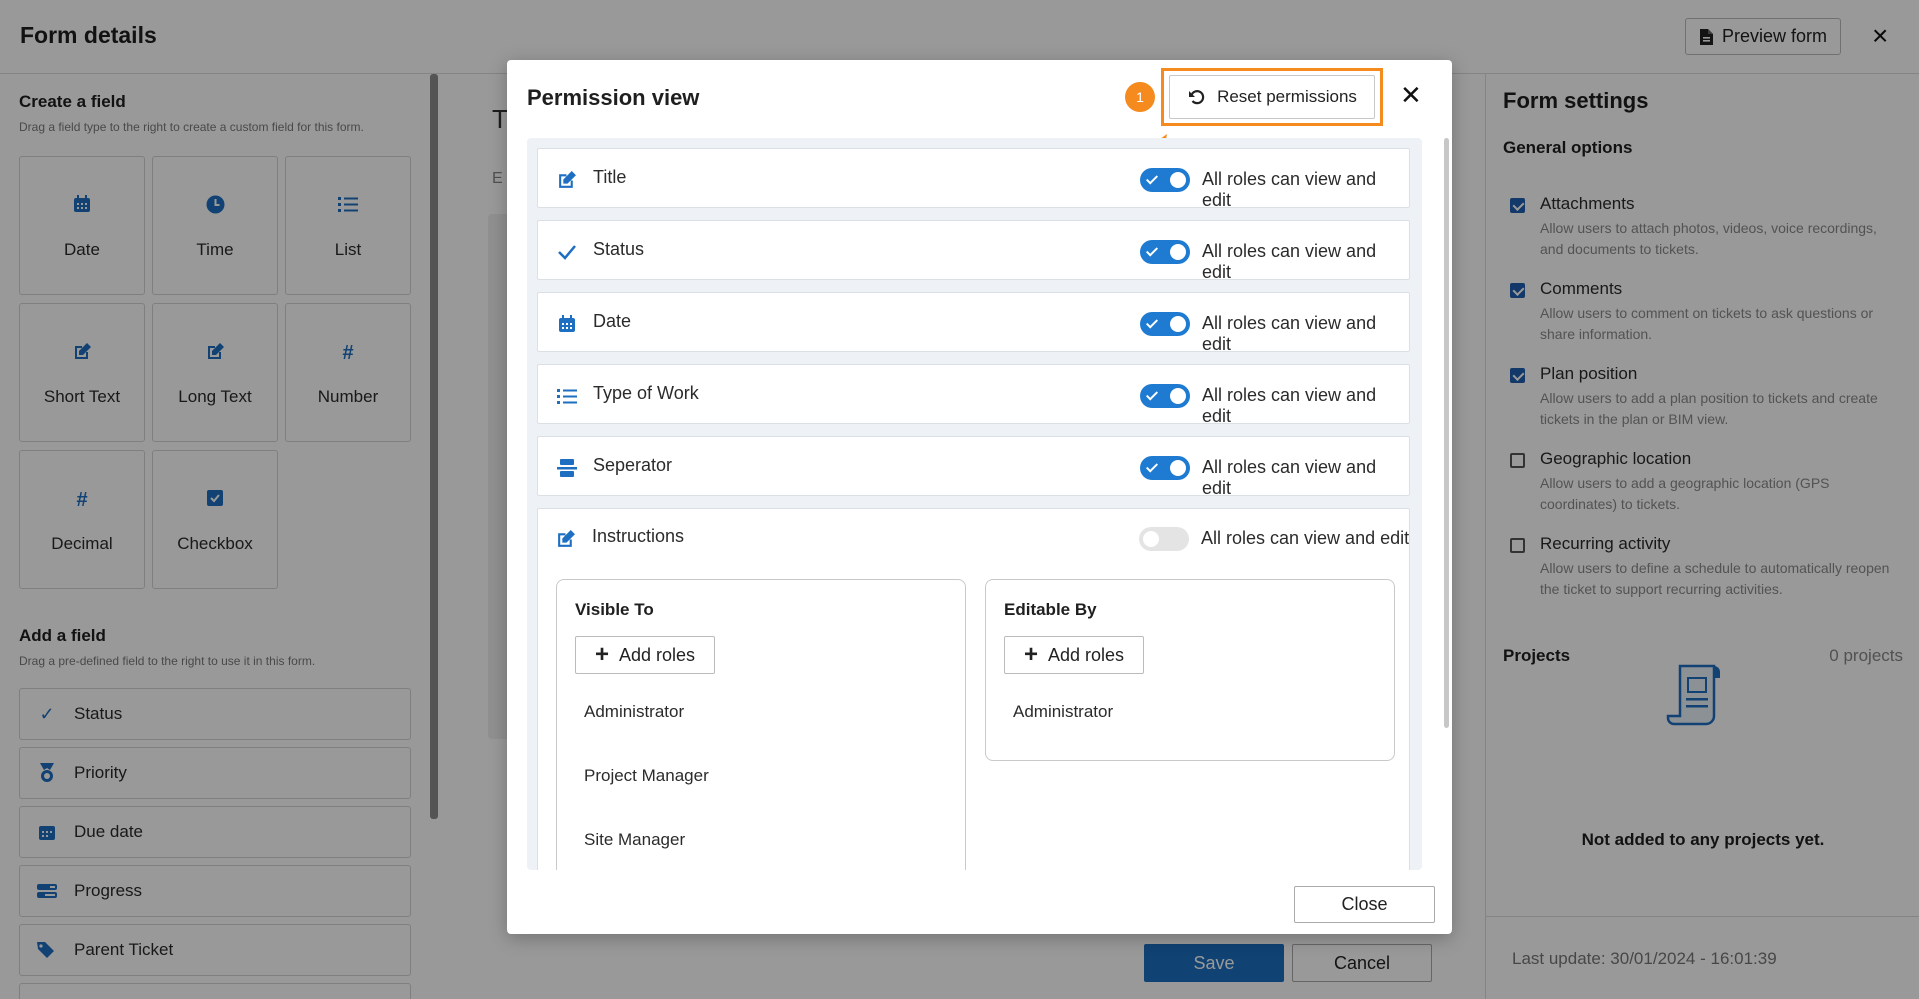 The width and height of the screenshot is (1919, 999). Describe the element at coordinates (635, 839) in the screenshot. I see `role-item: Site Manager` at that location.